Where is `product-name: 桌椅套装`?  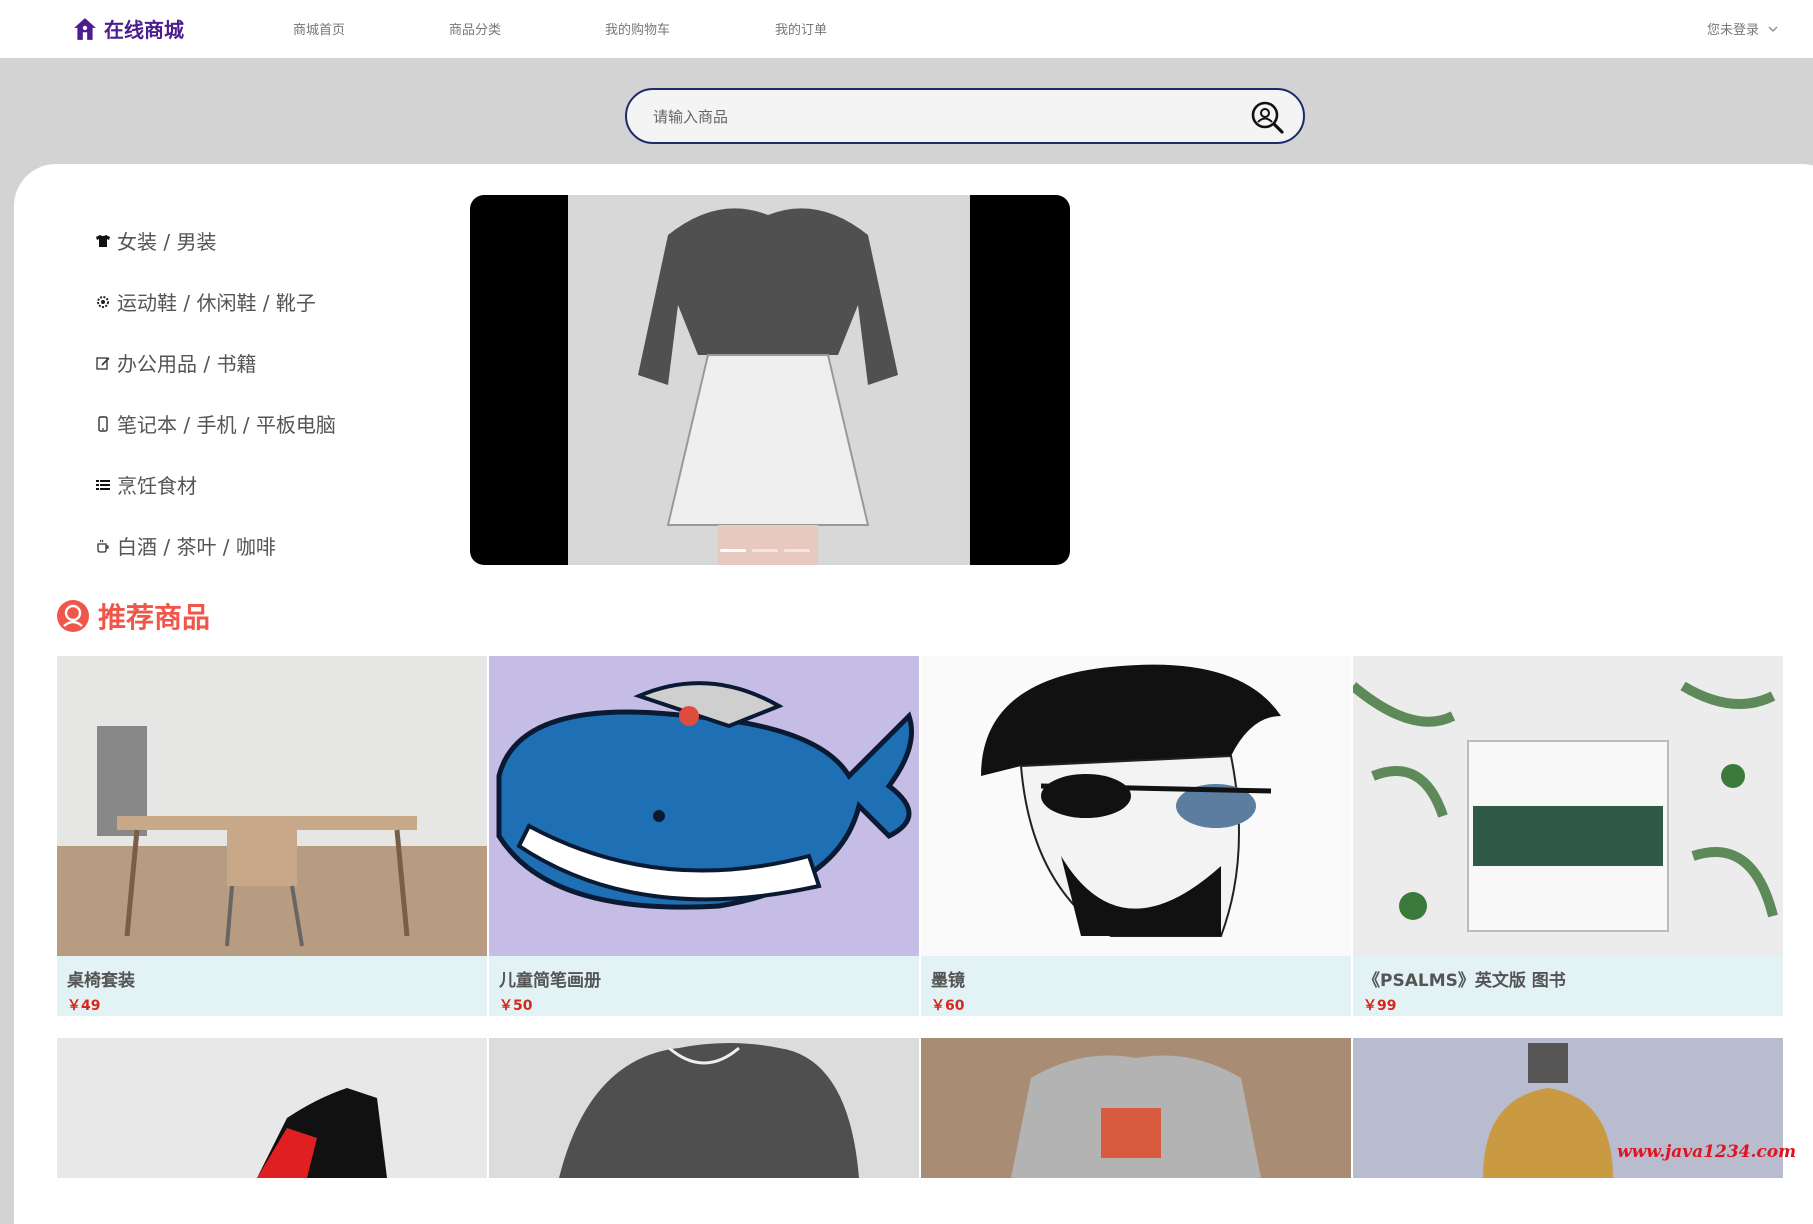
product-name: 桌椅套装 is located at coordinates (101, 981).